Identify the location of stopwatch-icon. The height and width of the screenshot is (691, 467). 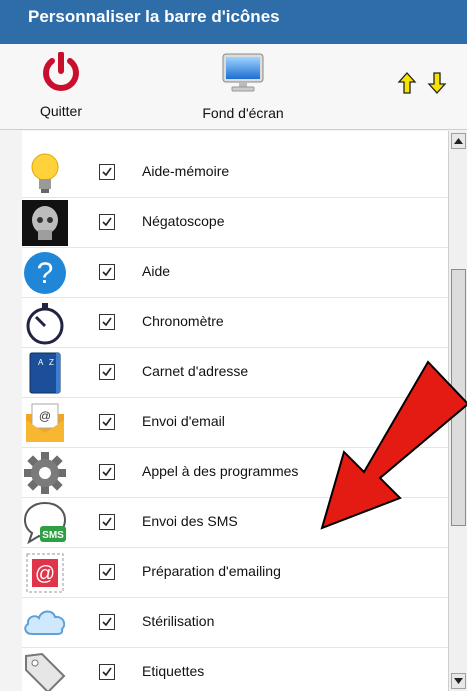
(45, 323).